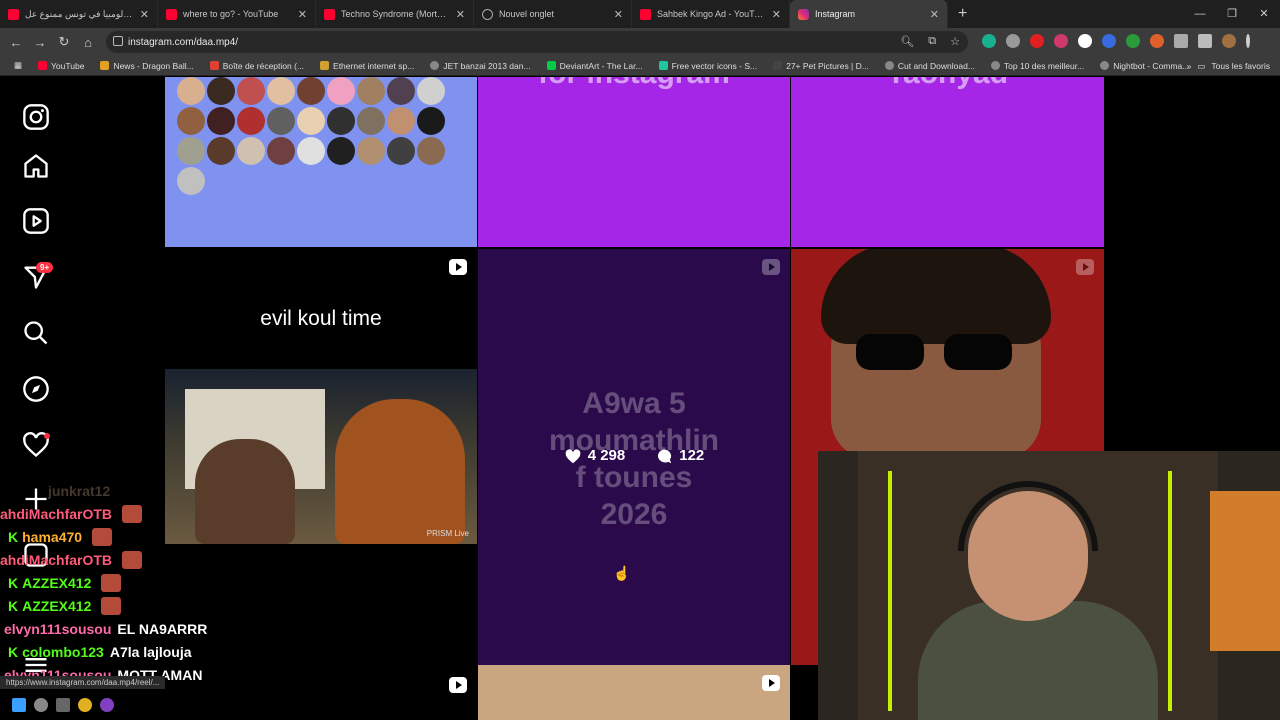 Image resolution: width=1280 pixels, height=720 pixels. I want to click on bookmarks-more: », so click(1189, 66).